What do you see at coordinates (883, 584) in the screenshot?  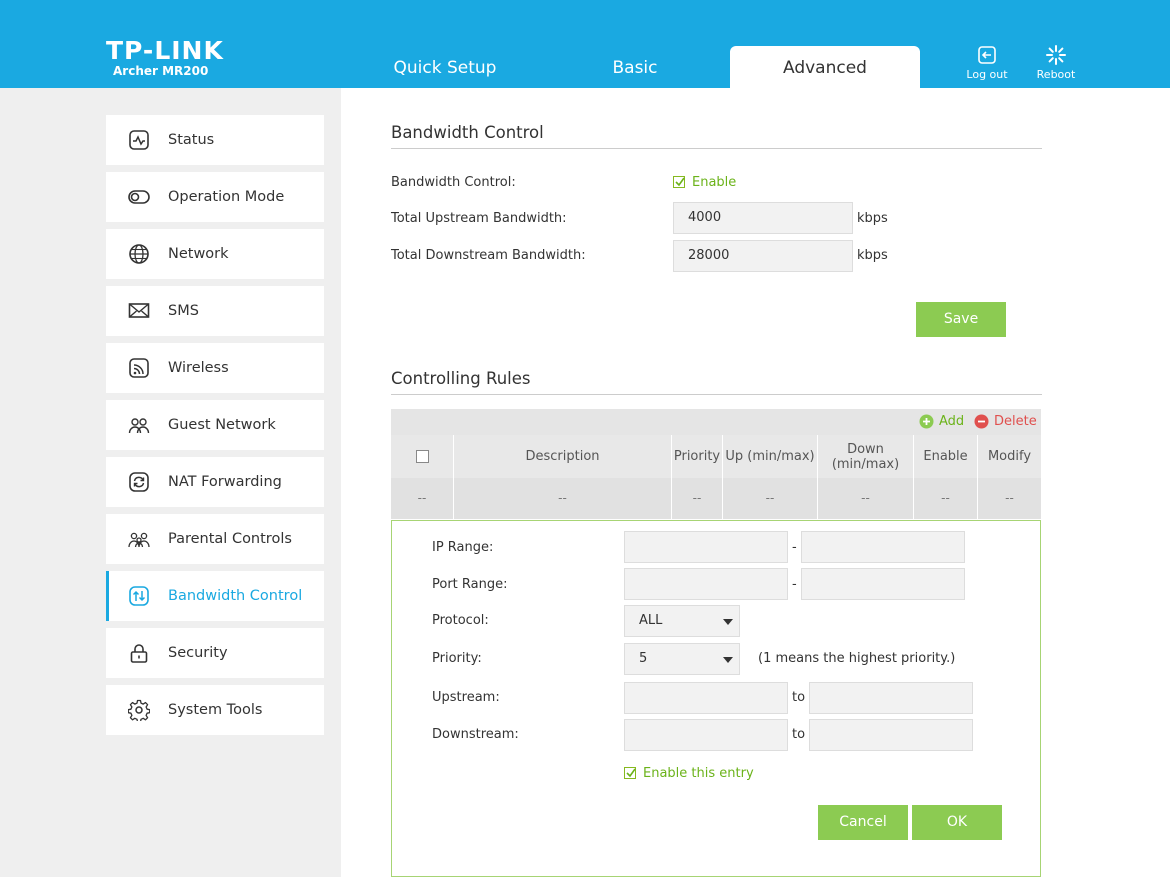 I see `port-range-end-input` at bounding box center [883, 584].